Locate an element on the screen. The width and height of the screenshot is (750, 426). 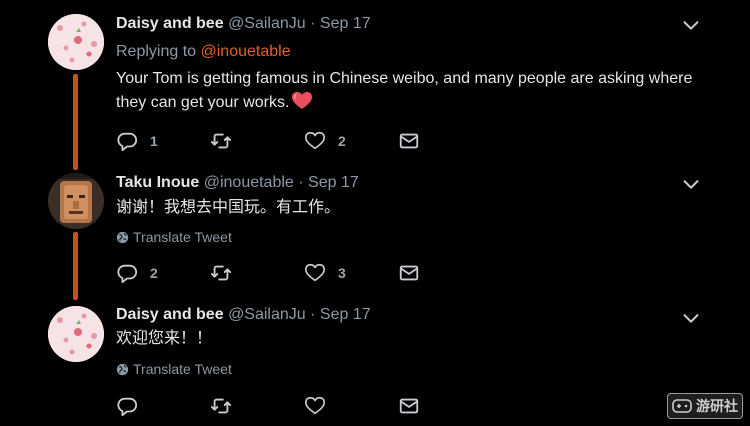
tweet-actions: 2 3 is located at coordinates (276, 273).